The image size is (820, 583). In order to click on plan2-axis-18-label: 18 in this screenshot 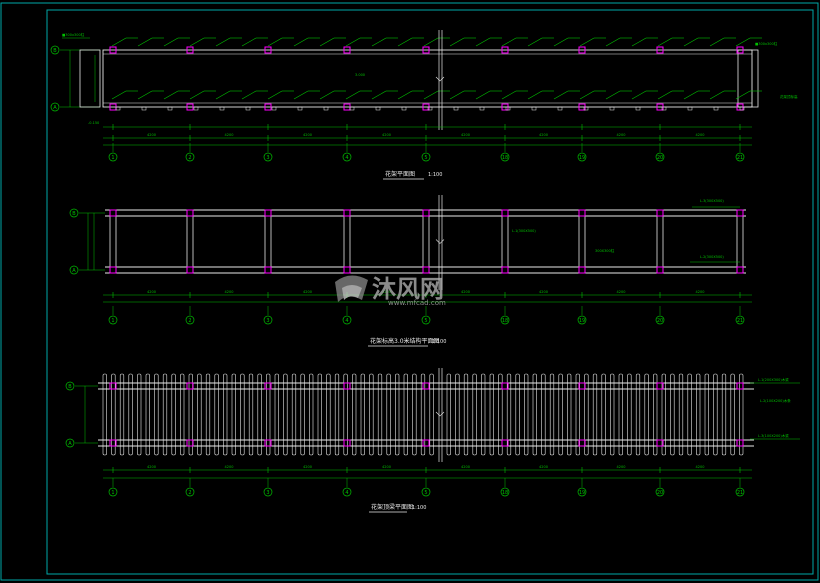, I will do `click(505, 321)`.